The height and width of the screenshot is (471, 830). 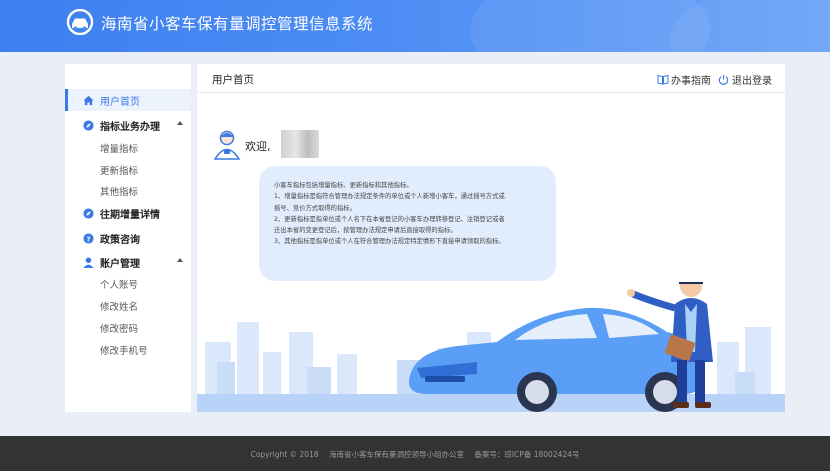 What do you see at coordinates (691, 81) in the screenshot?
I see `guide-label: 办事指南` at bounding box center [691, 81].